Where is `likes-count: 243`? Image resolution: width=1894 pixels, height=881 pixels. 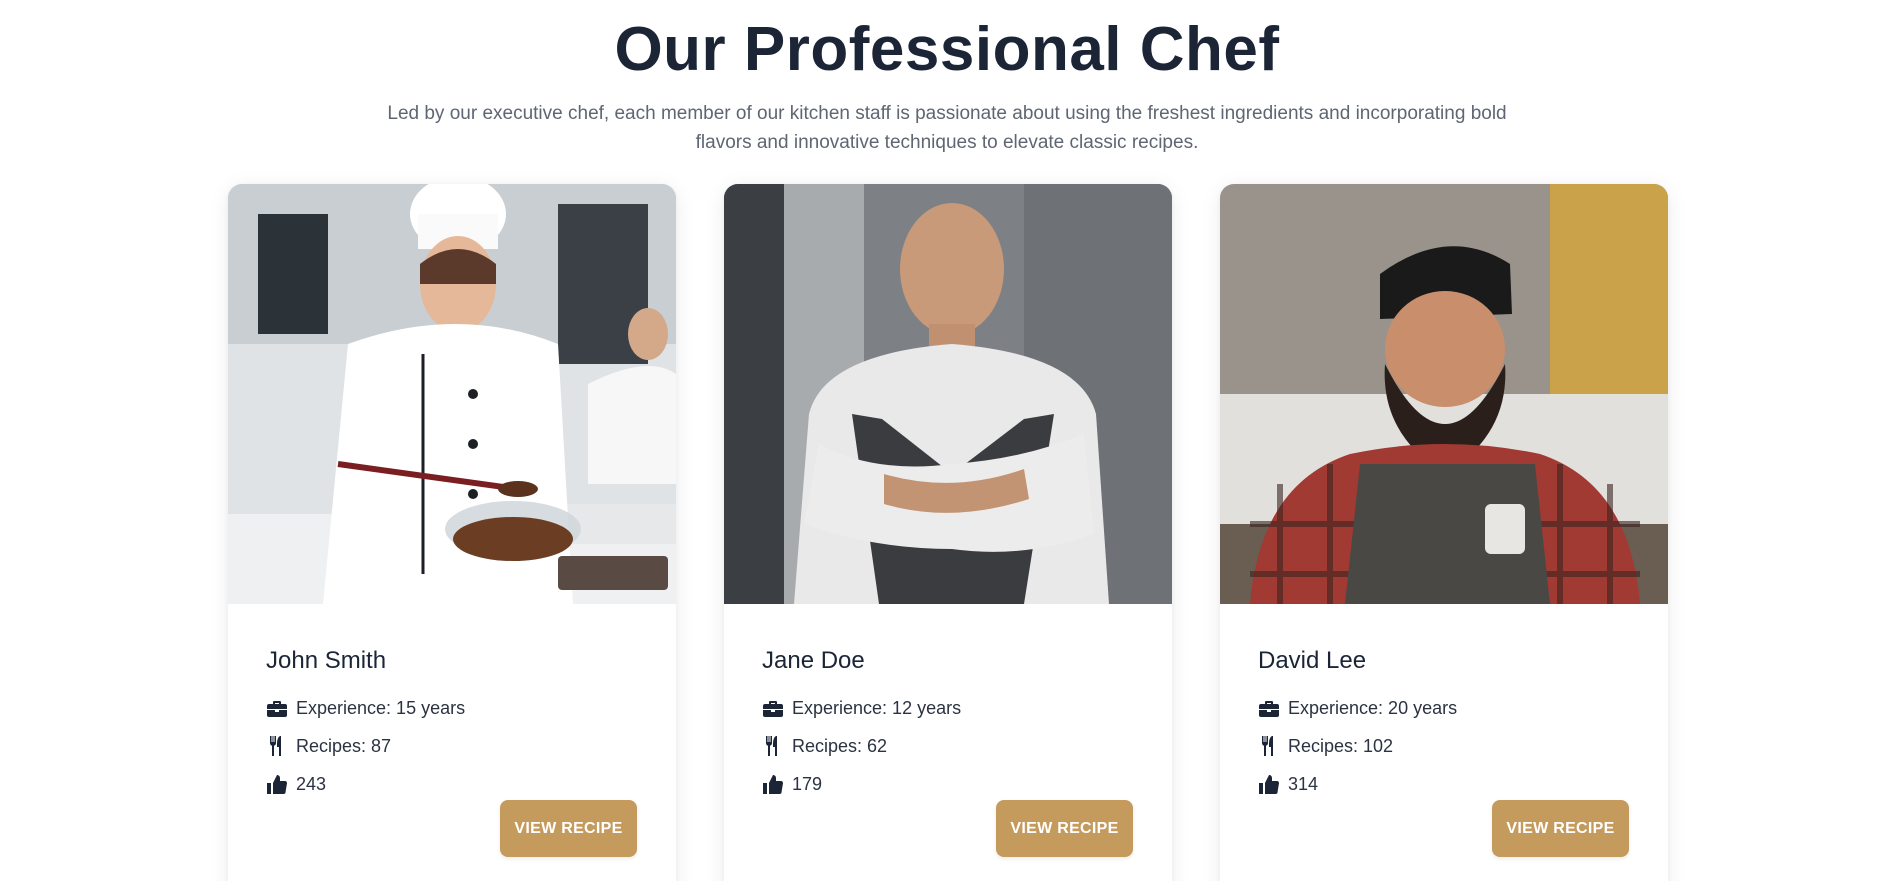
likes-count: 243 is located at coordinates (311, 783).